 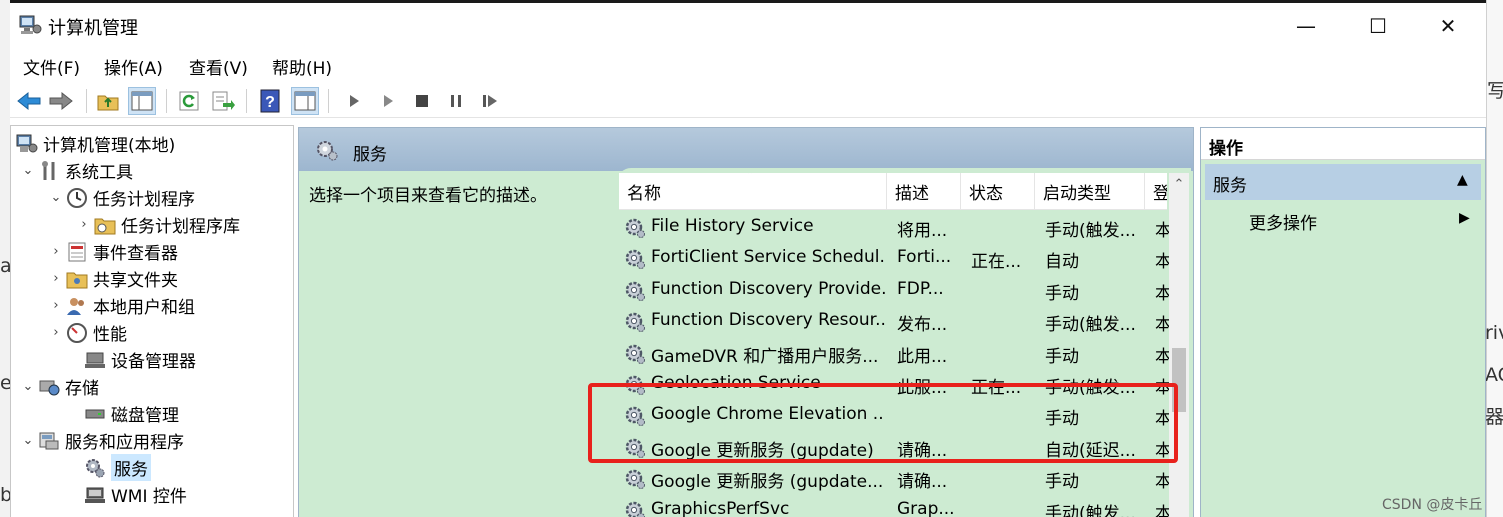 I want to click on play-outline-icon, so click(x=388, y=101).